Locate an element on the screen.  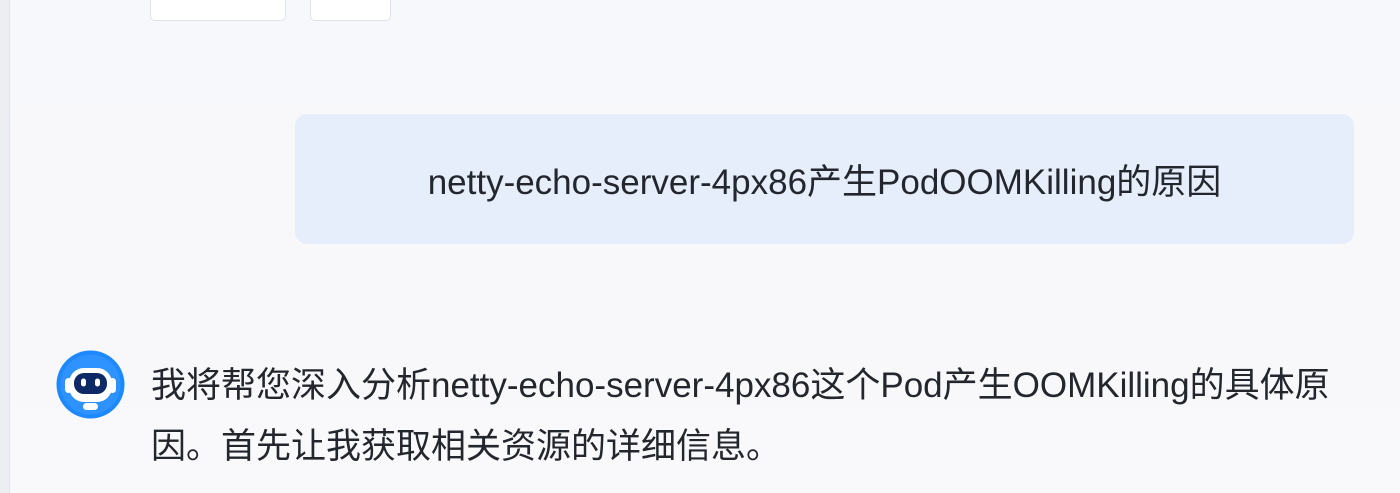
left-panel-edge is located at coordinates (5, 246).